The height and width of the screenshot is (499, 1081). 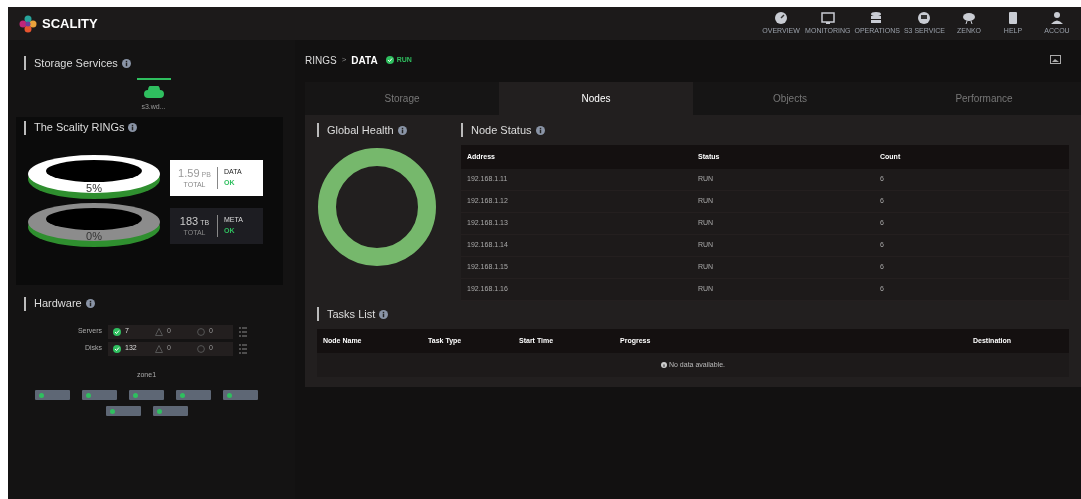 What do you see at coordinates (70, 23) in the screenshot?
I see `logo-text: SCALITY` at bounding box center [70, 23].